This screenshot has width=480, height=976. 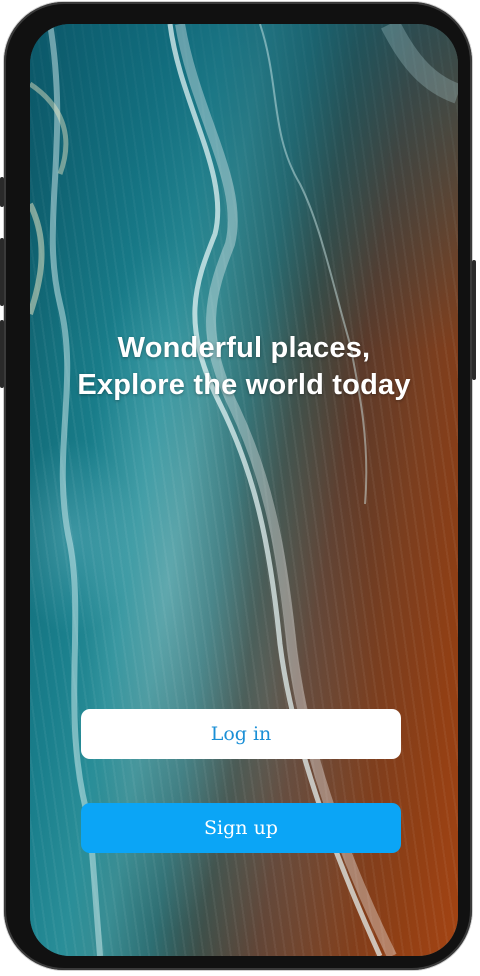 What do you see at coordinates (244, 348) in the screenshot?
I see `headline-line-1: Wonderful places,` at bounding box center [244, 348].